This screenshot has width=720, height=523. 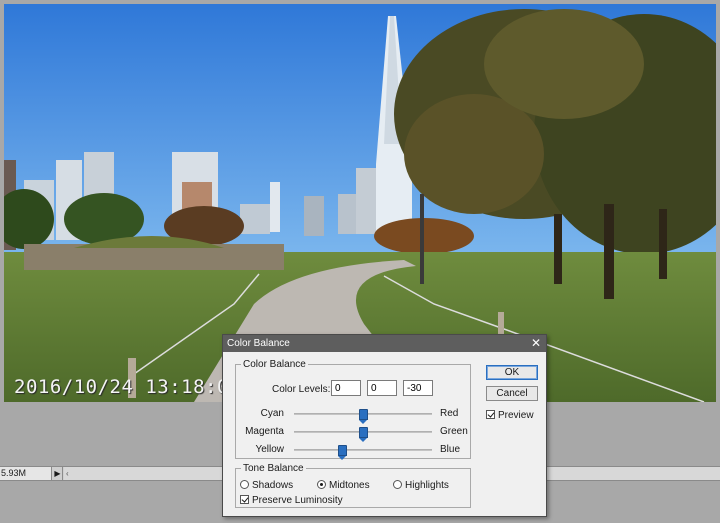 I want to click on tone-balance-legend: Tone Balance, so click(x=273, y=468).